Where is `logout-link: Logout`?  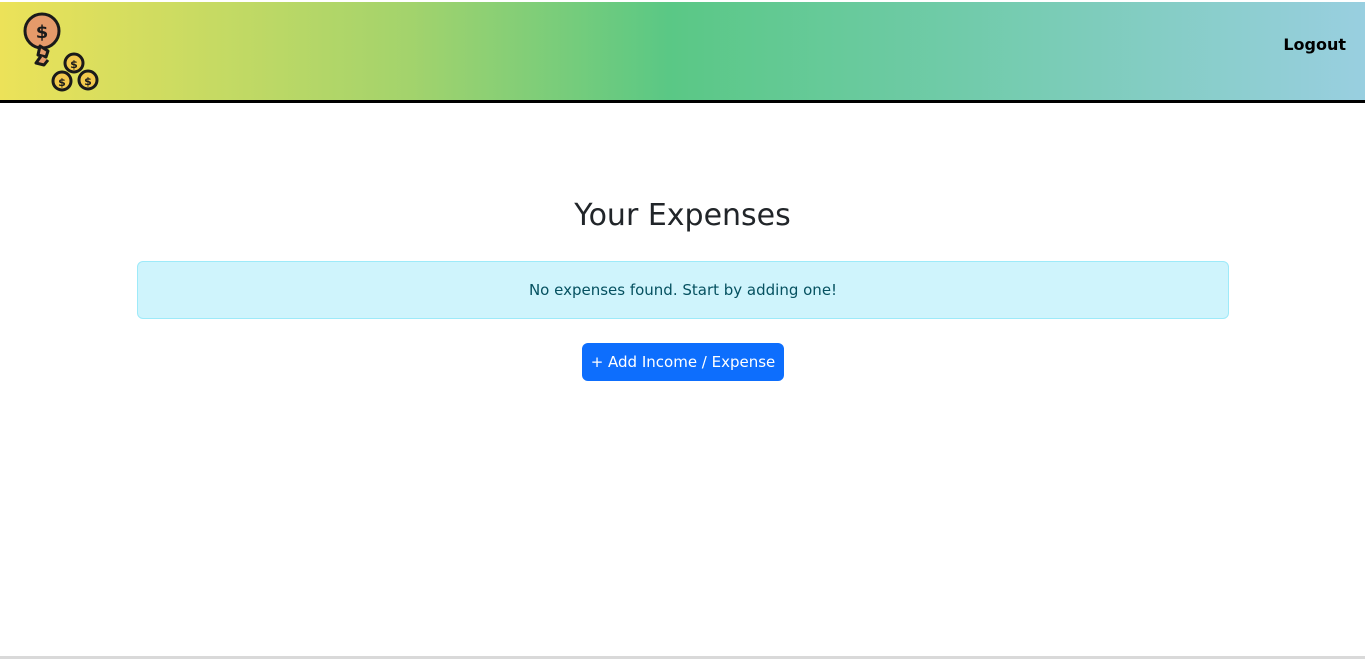 logout-link: Logout is located at coordinates (1314, 44).